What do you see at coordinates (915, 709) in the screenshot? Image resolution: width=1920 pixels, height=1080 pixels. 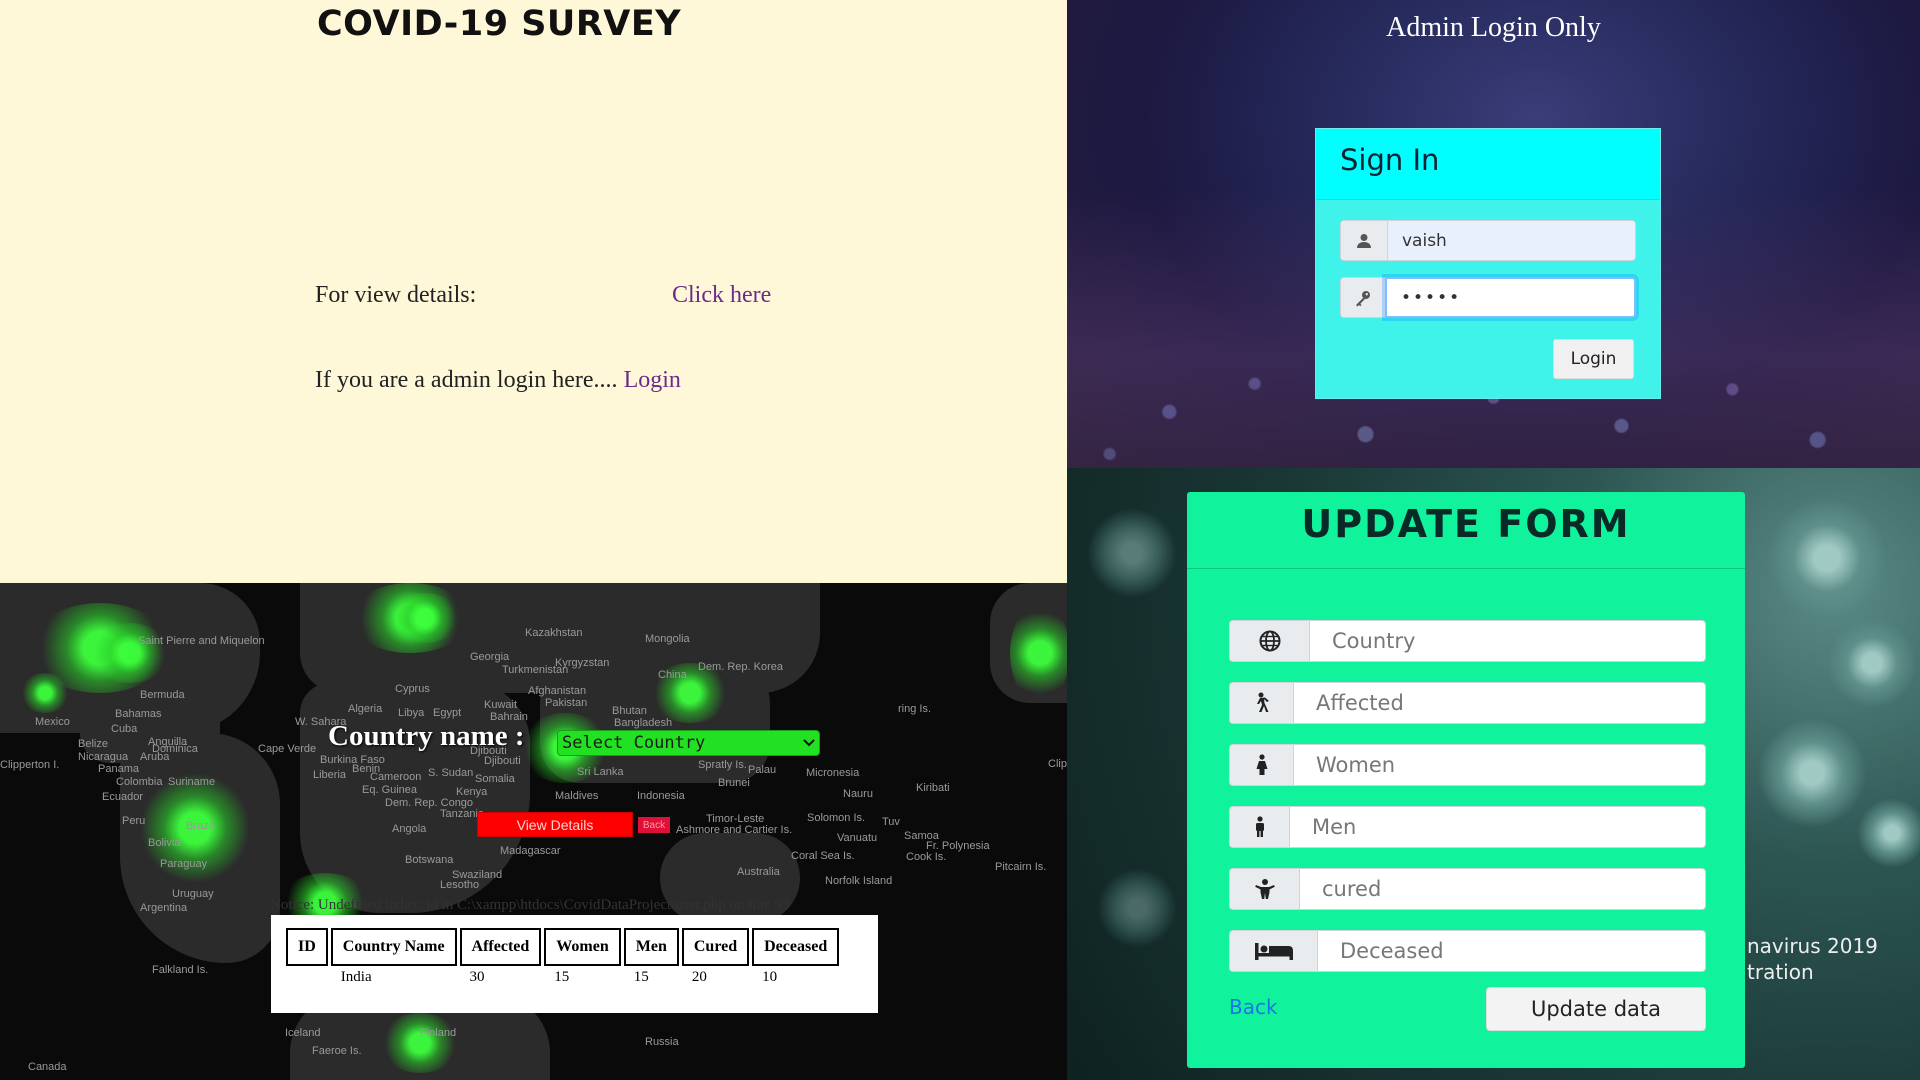 I see `map-label: ring Is.` at bounding box center [915, 709].